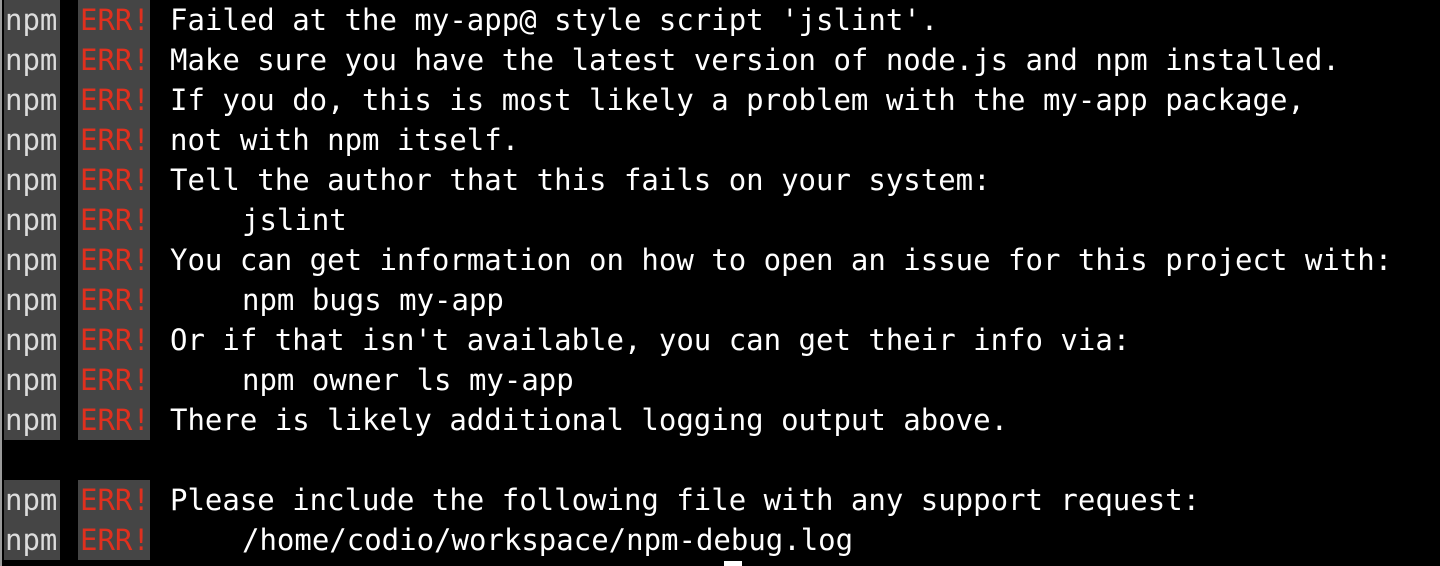 The width and height of the screenshot is (1440, 566). Describe the element at coordinates (294, 220) in the screenshot. I see `log-message: jslint` at that location.